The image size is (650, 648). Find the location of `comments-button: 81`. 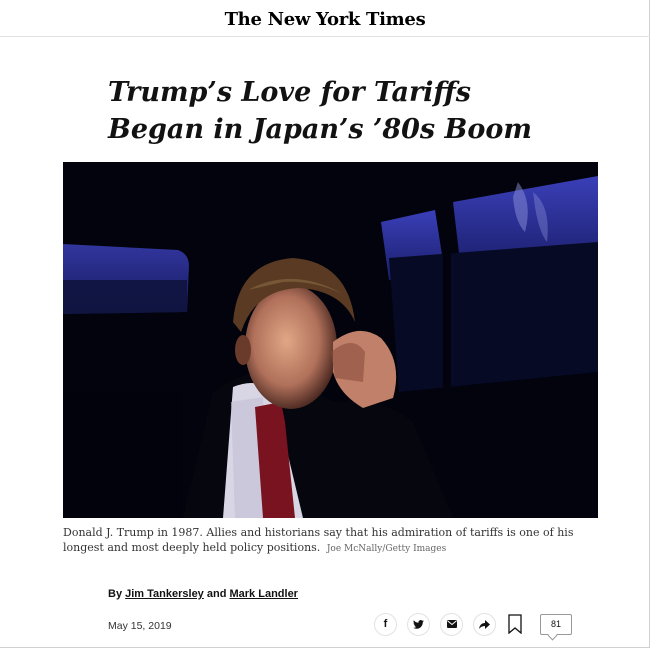

comments-button: 81 is located at coordinates (556, 624).